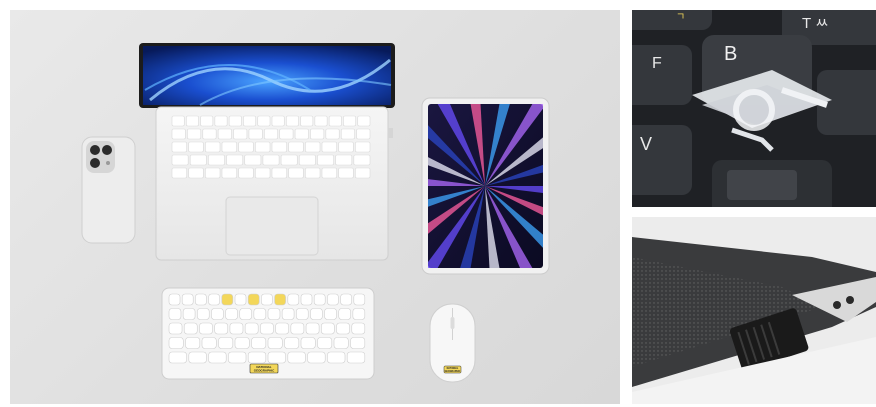 The width and height of the screenshot is (876, 407). What do you see at coordinates (264, 371) in the screenshot?
I see `keyboard-brand-line2: GEOGRAPHIC` at bounding box center [264, 371].